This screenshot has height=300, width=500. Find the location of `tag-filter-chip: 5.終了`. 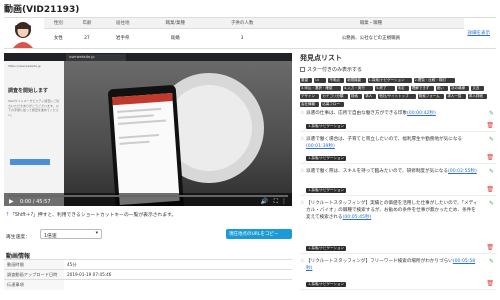

tag-filter-chip: 5.終了 is located at coordinates (385, 88).